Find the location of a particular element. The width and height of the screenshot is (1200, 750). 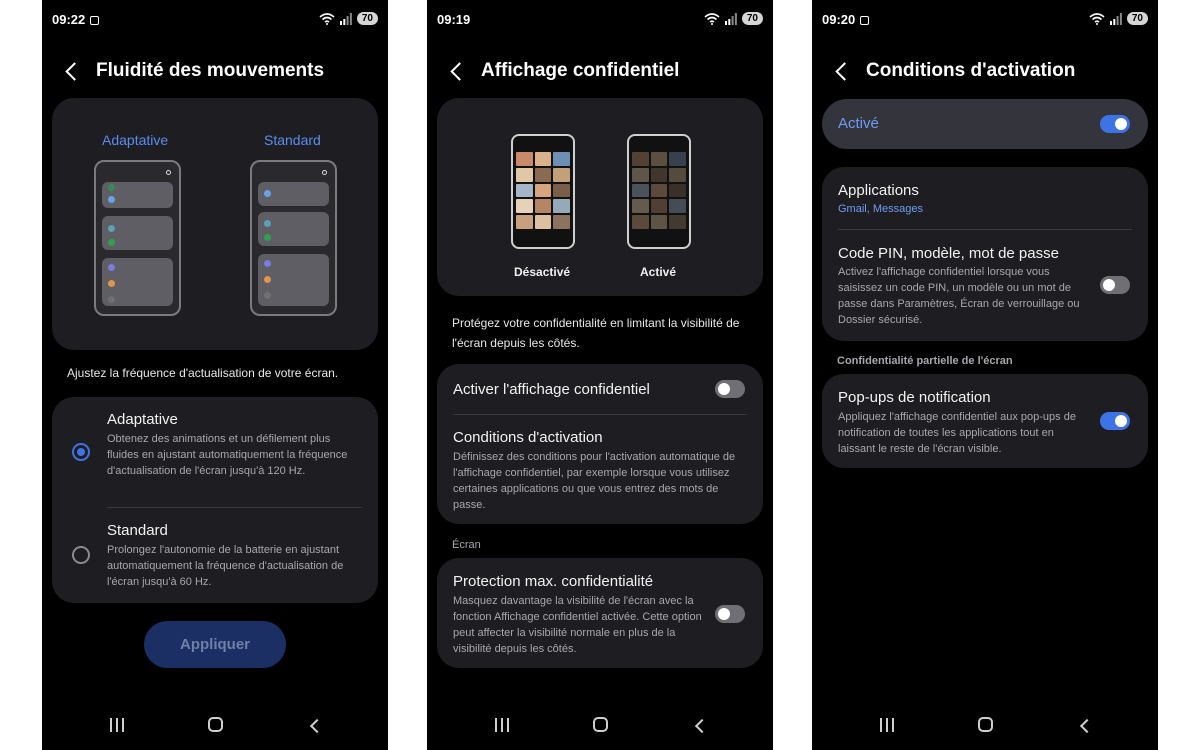

section-label-screen: Écran is located at coordinates (466, 545).